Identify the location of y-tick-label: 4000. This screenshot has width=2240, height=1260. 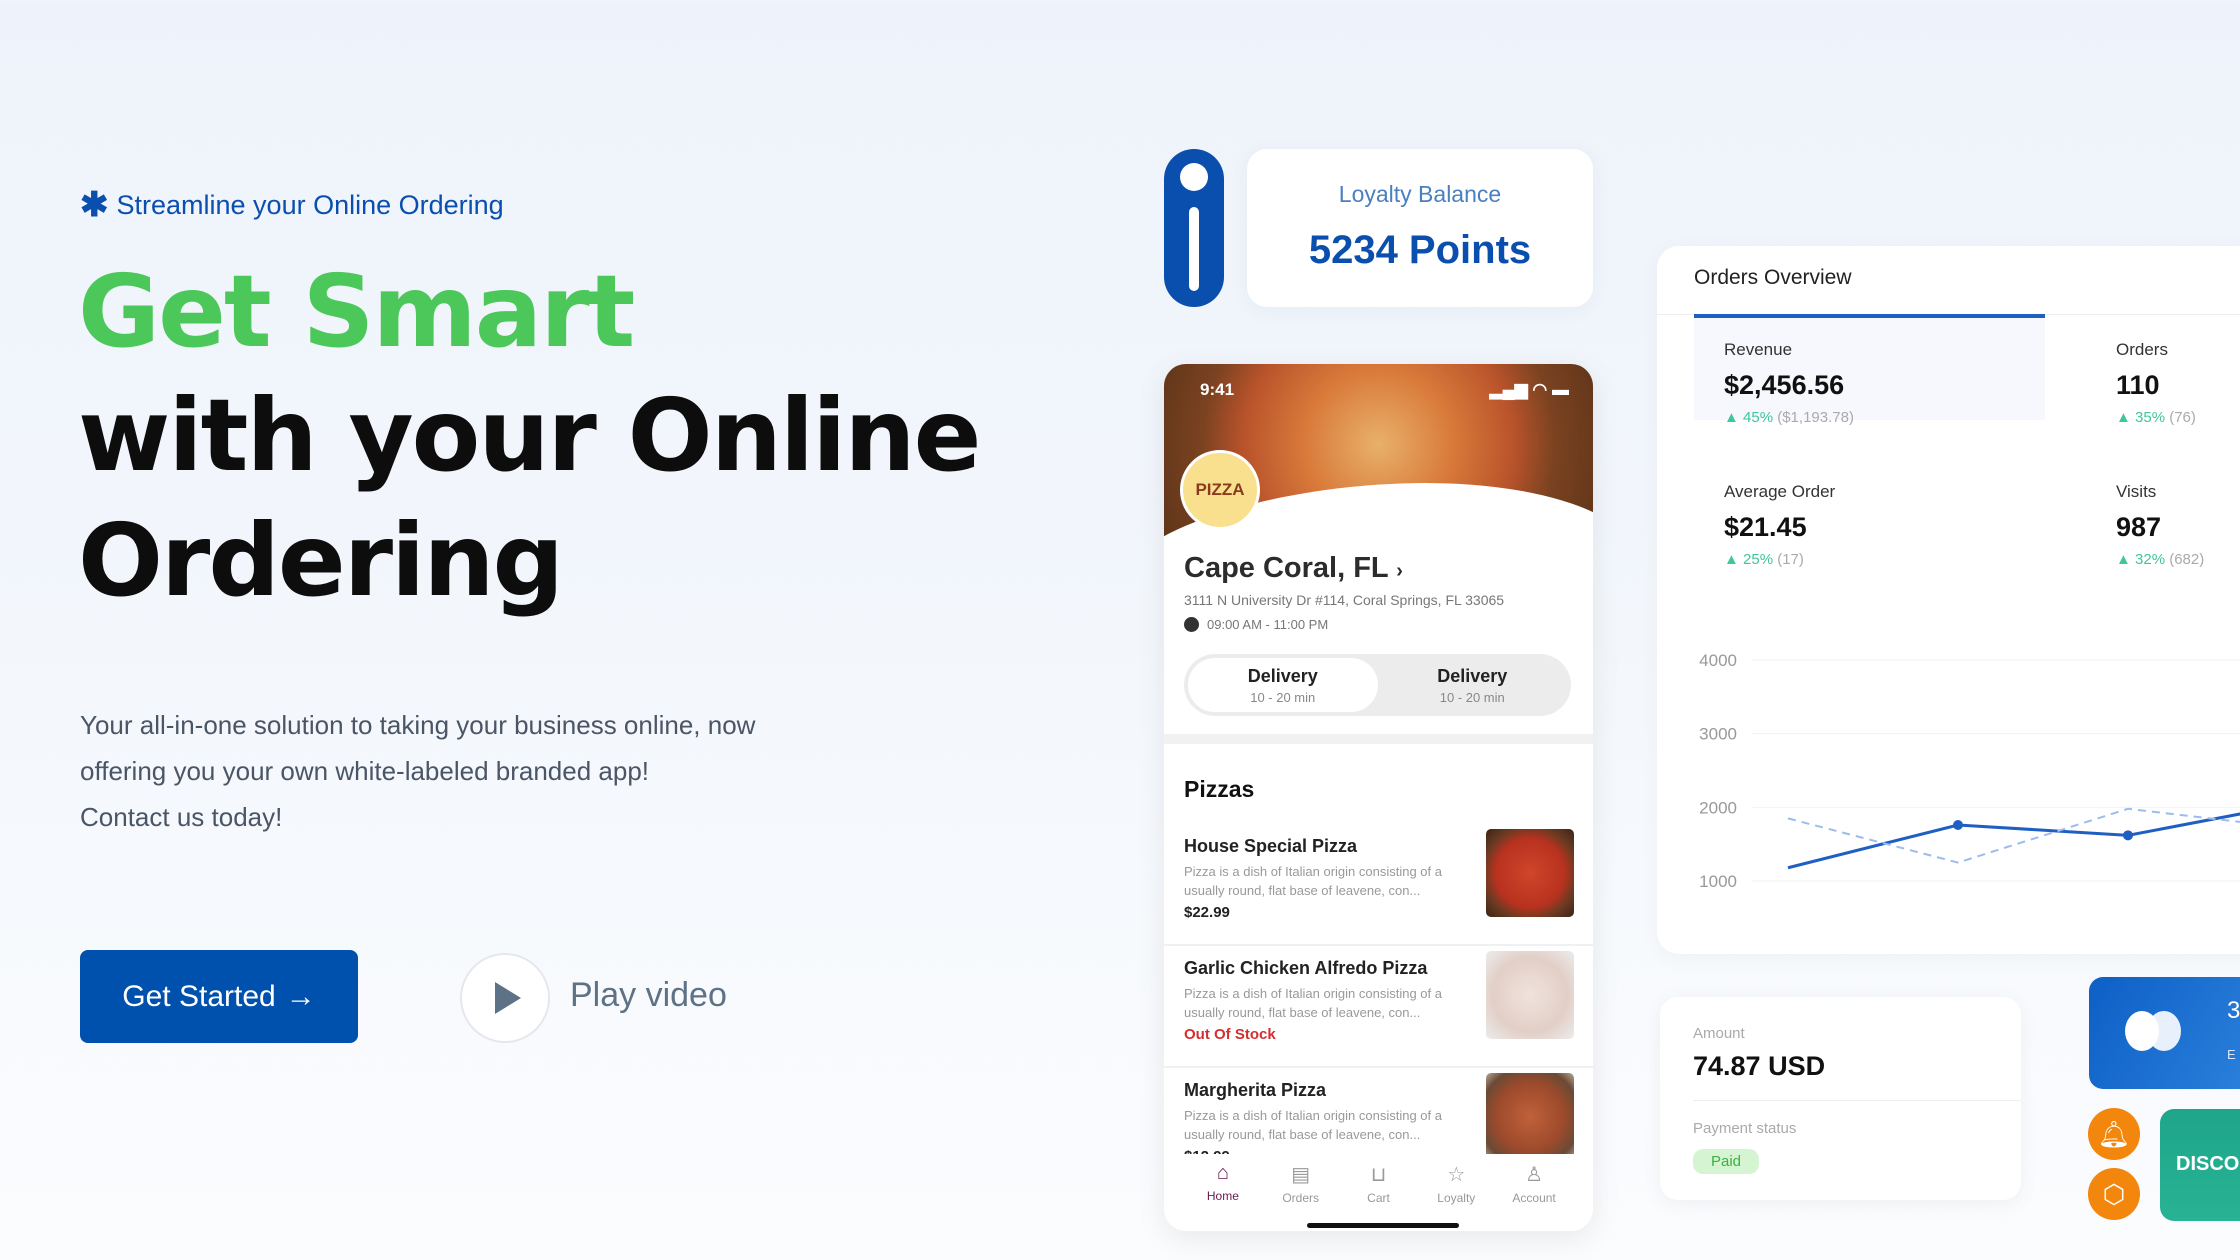
(1718, 660).